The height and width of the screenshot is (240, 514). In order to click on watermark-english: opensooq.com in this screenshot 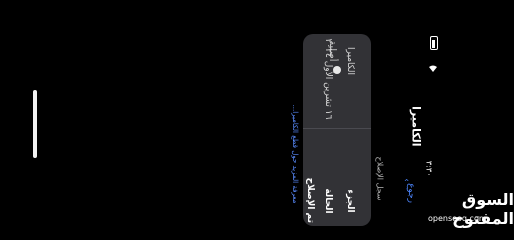, I will do `click(457, 218)`.